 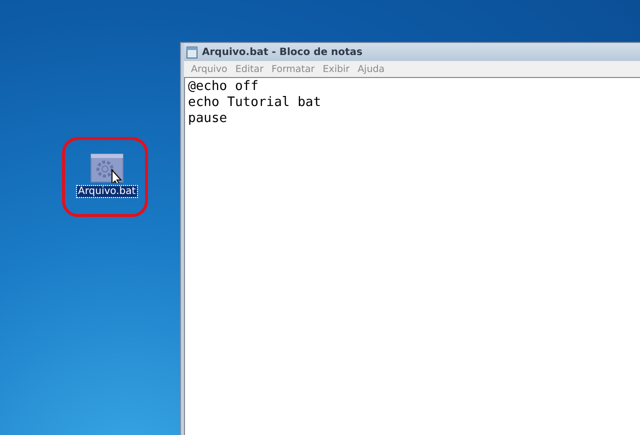 I want to click on notepad-icon, so click(x=192, y=52).